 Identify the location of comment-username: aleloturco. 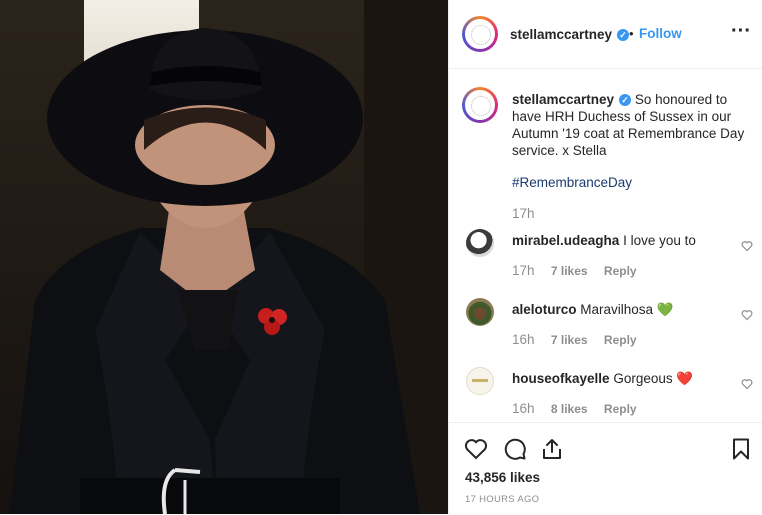
(544, 309).